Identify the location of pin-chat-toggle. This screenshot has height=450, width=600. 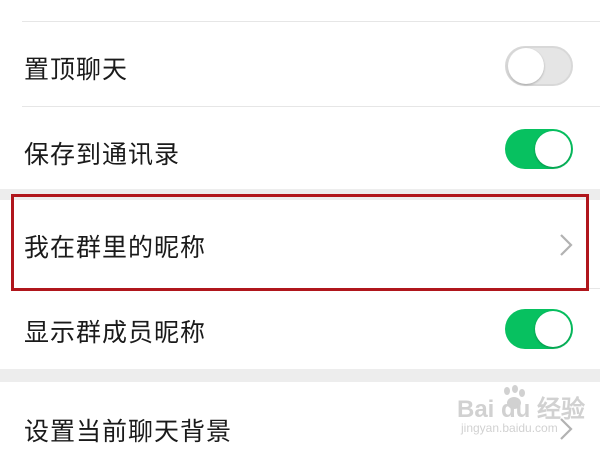
(539, 66).